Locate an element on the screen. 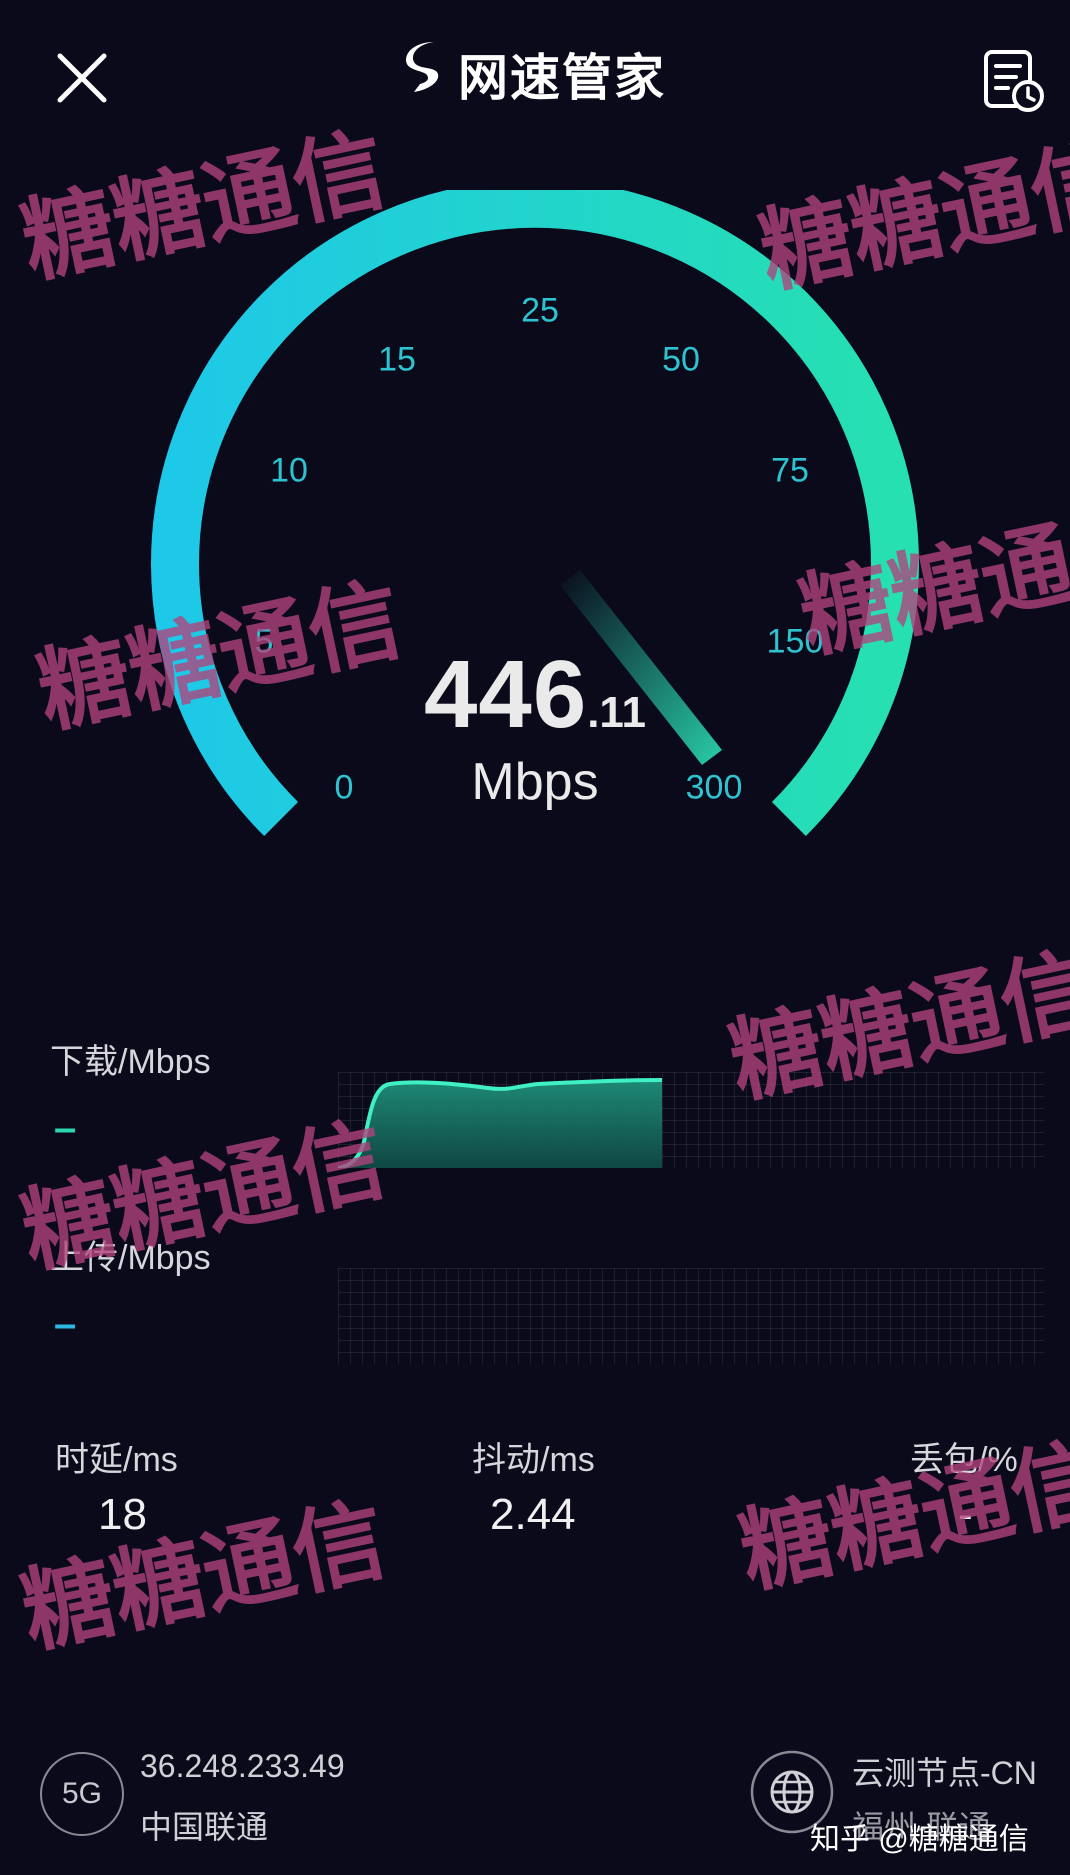  app-logo-icon is located at coordinates (428, 74).